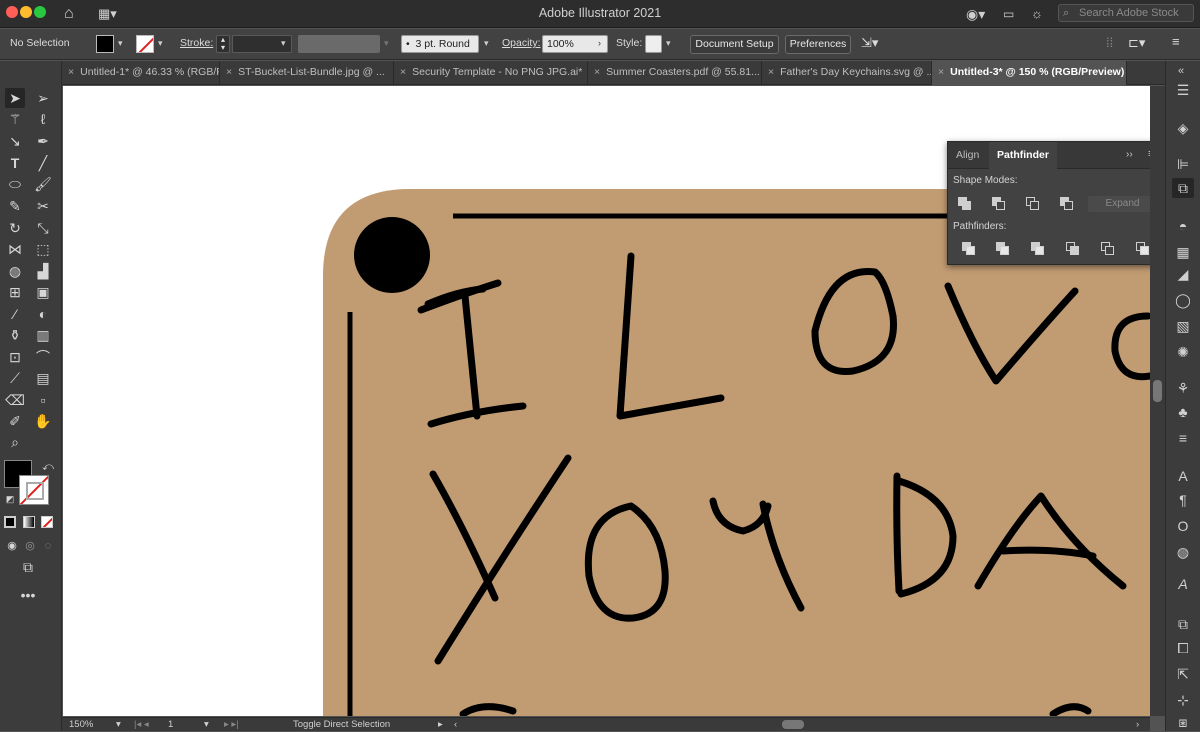  Describe the element at coordinates (43, 141) in the screenshot. I see `pen-tool-icon: ✒` at that location.